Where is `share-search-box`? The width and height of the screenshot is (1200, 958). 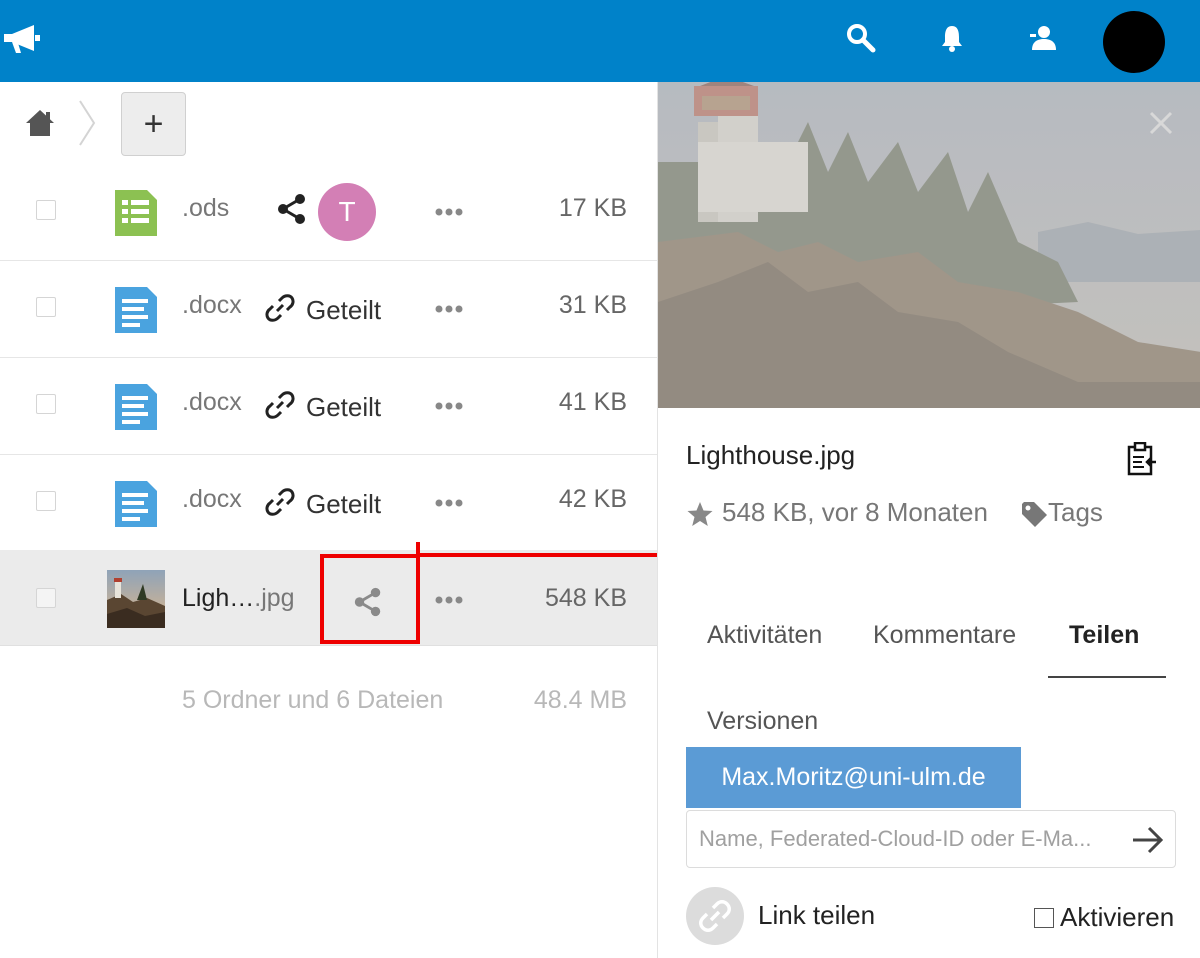
share-search-box is located at coordinates (931, 839).